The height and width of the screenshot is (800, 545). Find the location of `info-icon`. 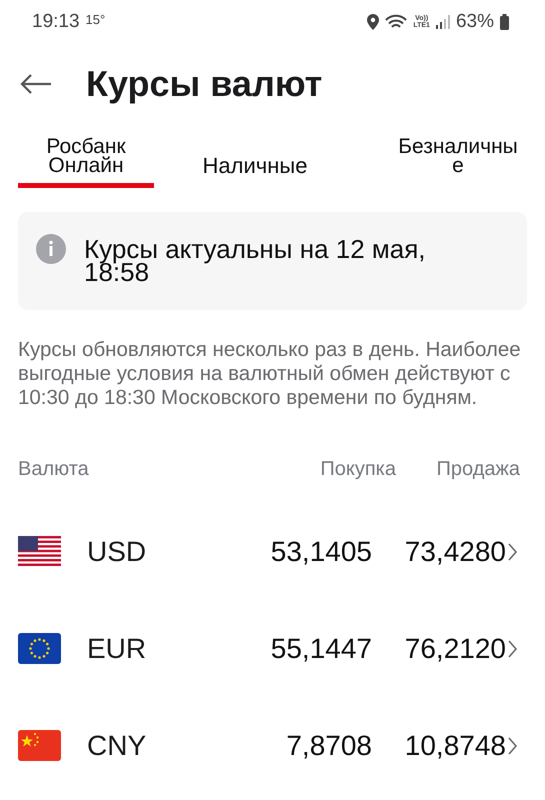

info-icon is located at coordinates (51, 249).